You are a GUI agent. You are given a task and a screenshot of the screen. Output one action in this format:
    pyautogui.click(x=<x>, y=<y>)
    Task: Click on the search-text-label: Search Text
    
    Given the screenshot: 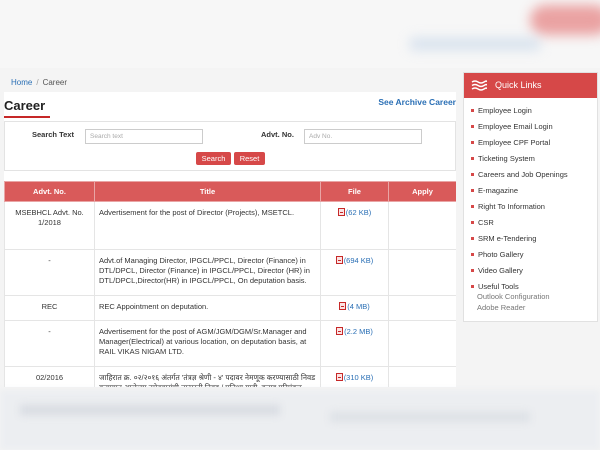 What is the action you would take?
    pyautogui.click(x=53, y=134)
    